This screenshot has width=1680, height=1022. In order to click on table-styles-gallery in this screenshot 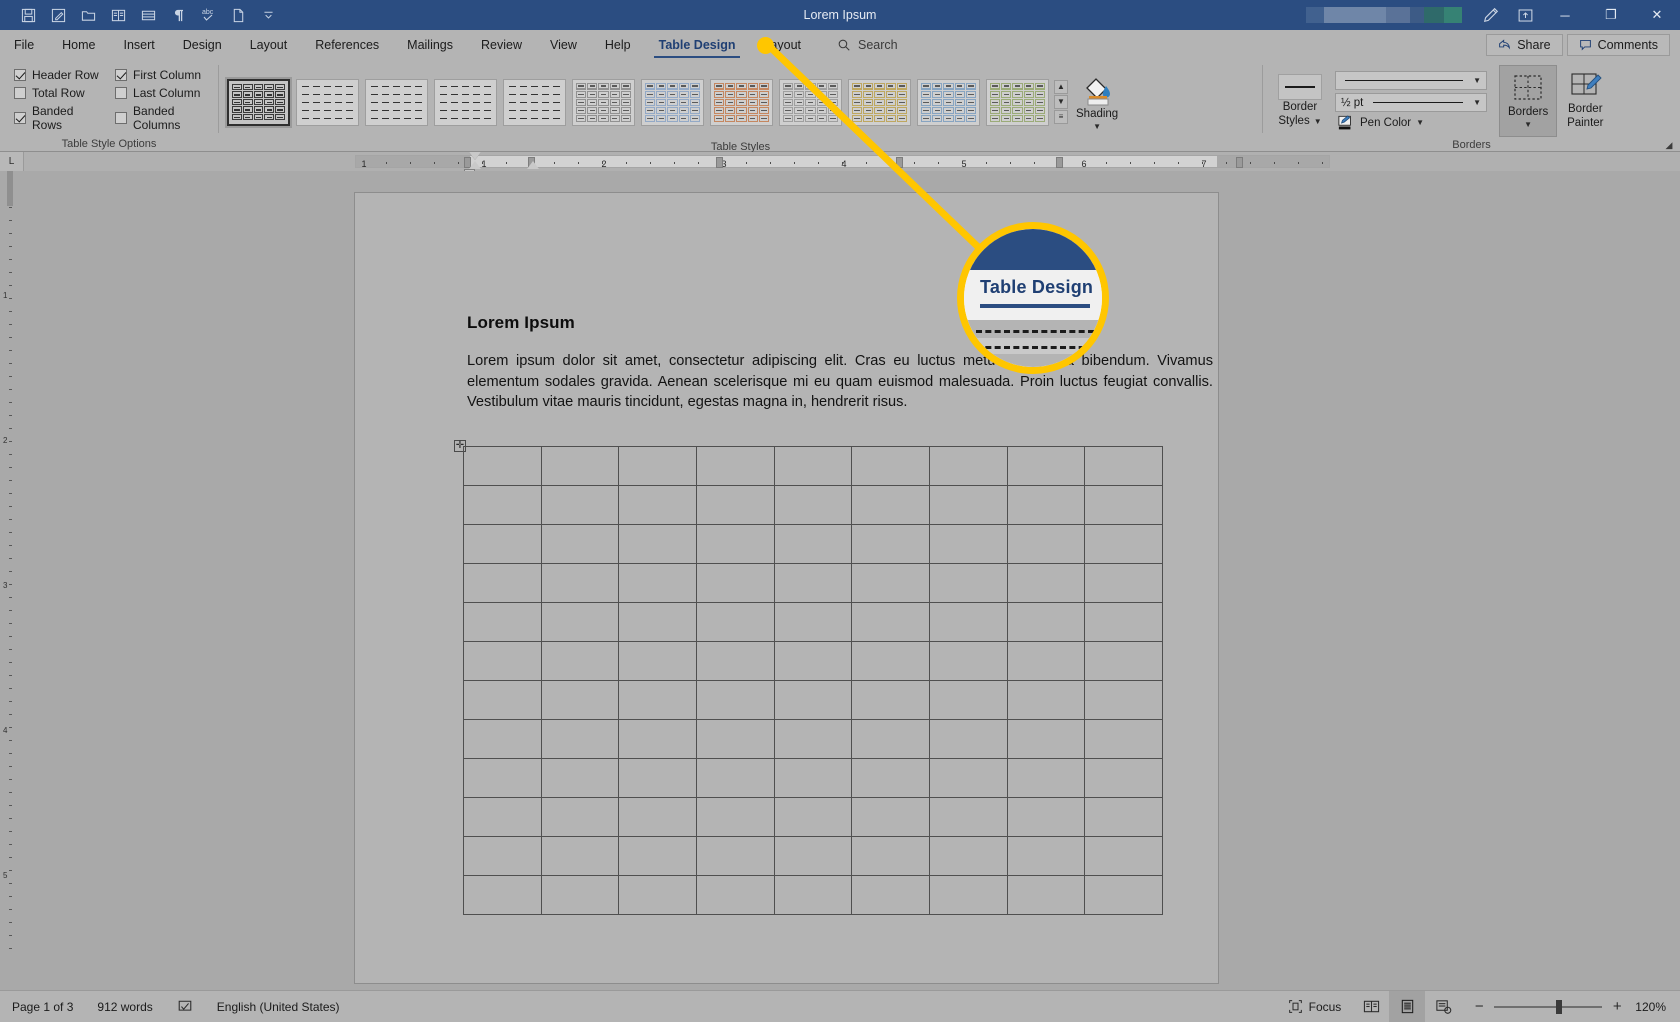, I will do `click(638, 102)`.